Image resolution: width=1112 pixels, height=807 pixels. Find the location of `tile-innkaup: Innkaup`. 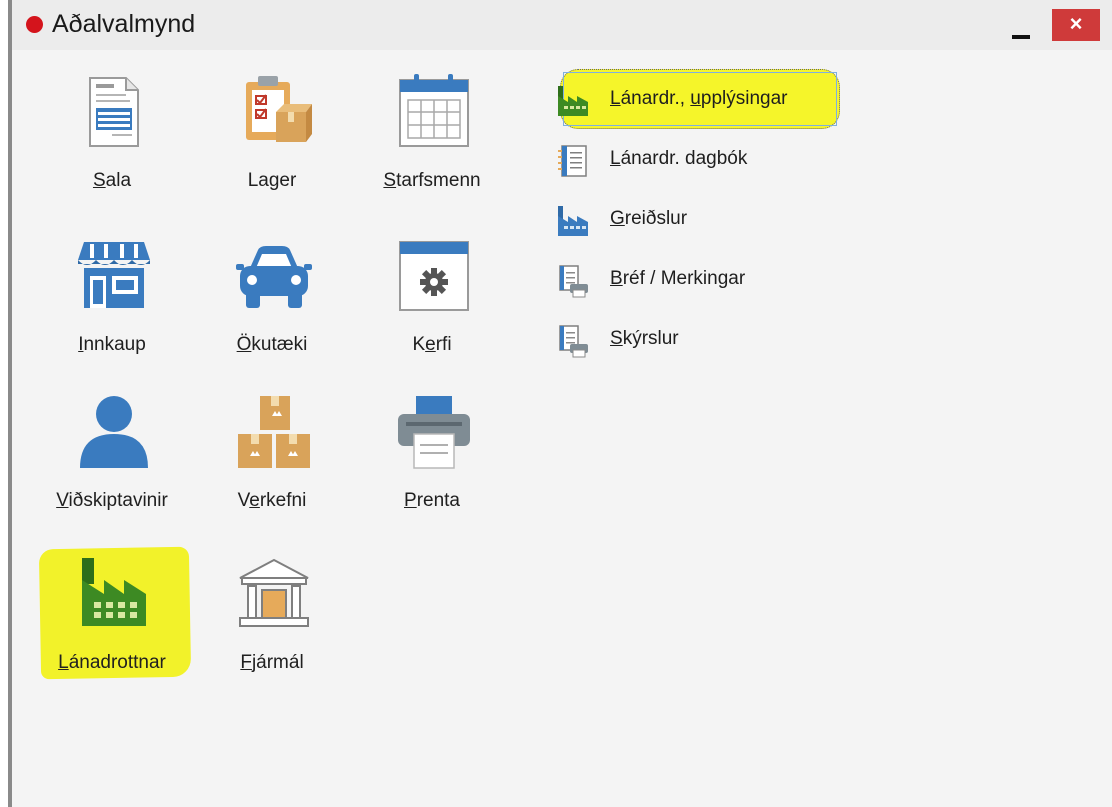

tile-innkaup: Innkaup is located at coordinates (112, 313).